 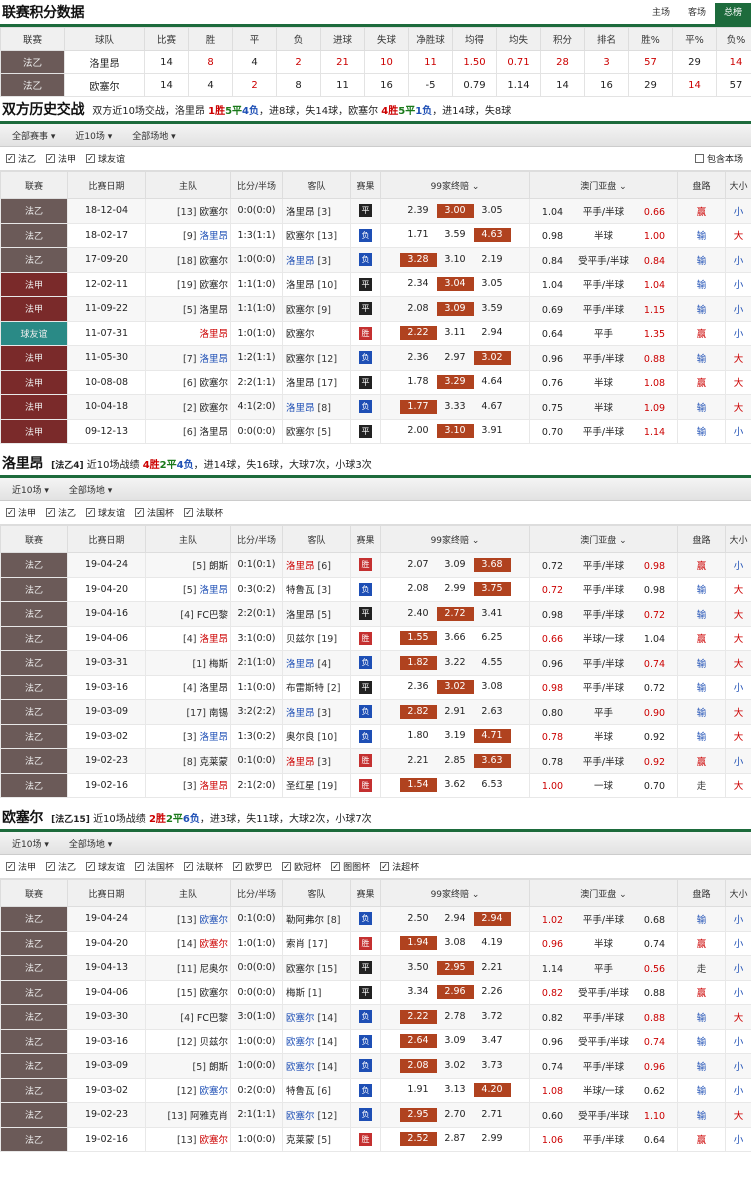 What do you see at coordinates (33, 135) in the screenshot?
I see `filter-competition: 全部赛事 ▾` at bounding box center [33, 135].